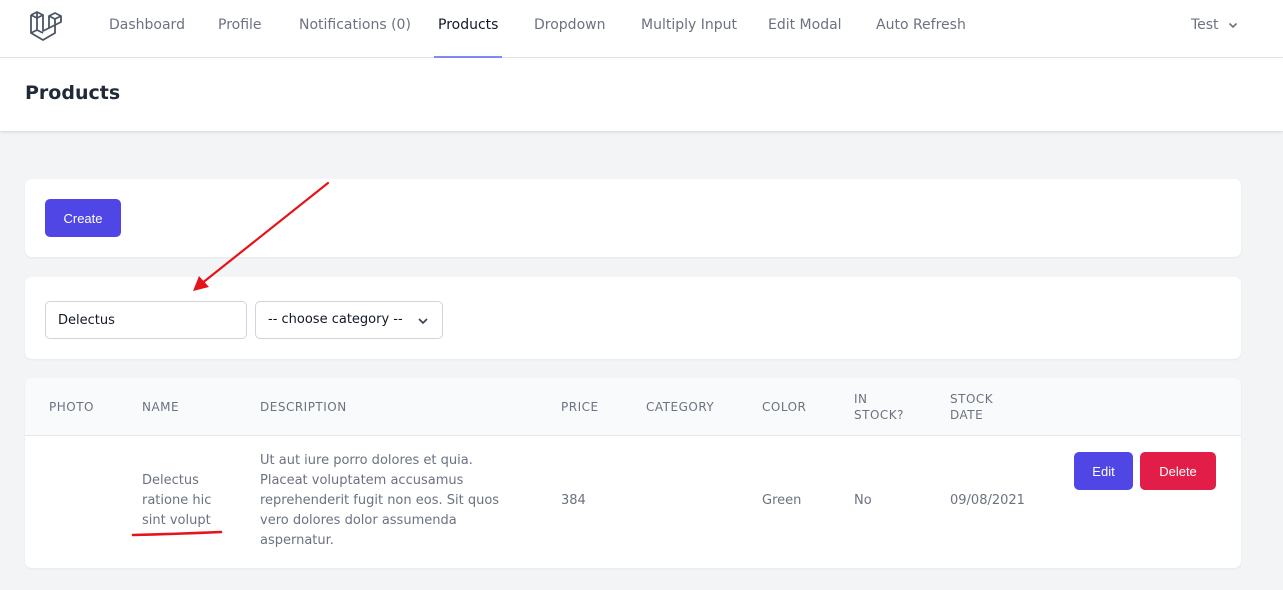 The image size is (1283, 590). Describe the element at coordinates (297, 540) in the screenshot. I see `cell-description-line: aspernatur.` at that location.